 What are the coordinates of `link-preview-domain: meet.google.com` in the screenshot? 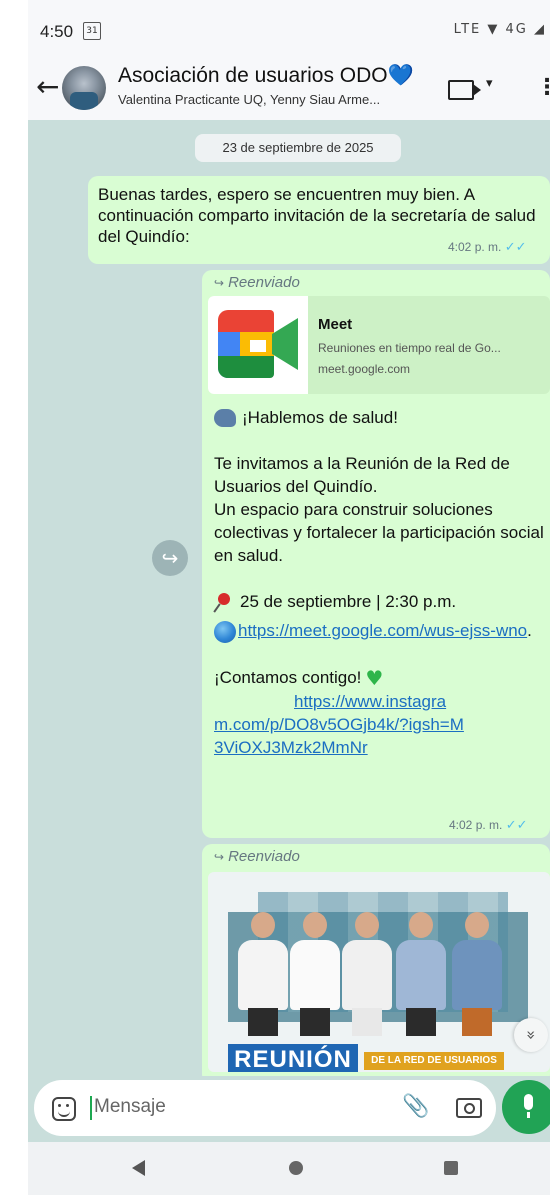 It's located at (364, 369).